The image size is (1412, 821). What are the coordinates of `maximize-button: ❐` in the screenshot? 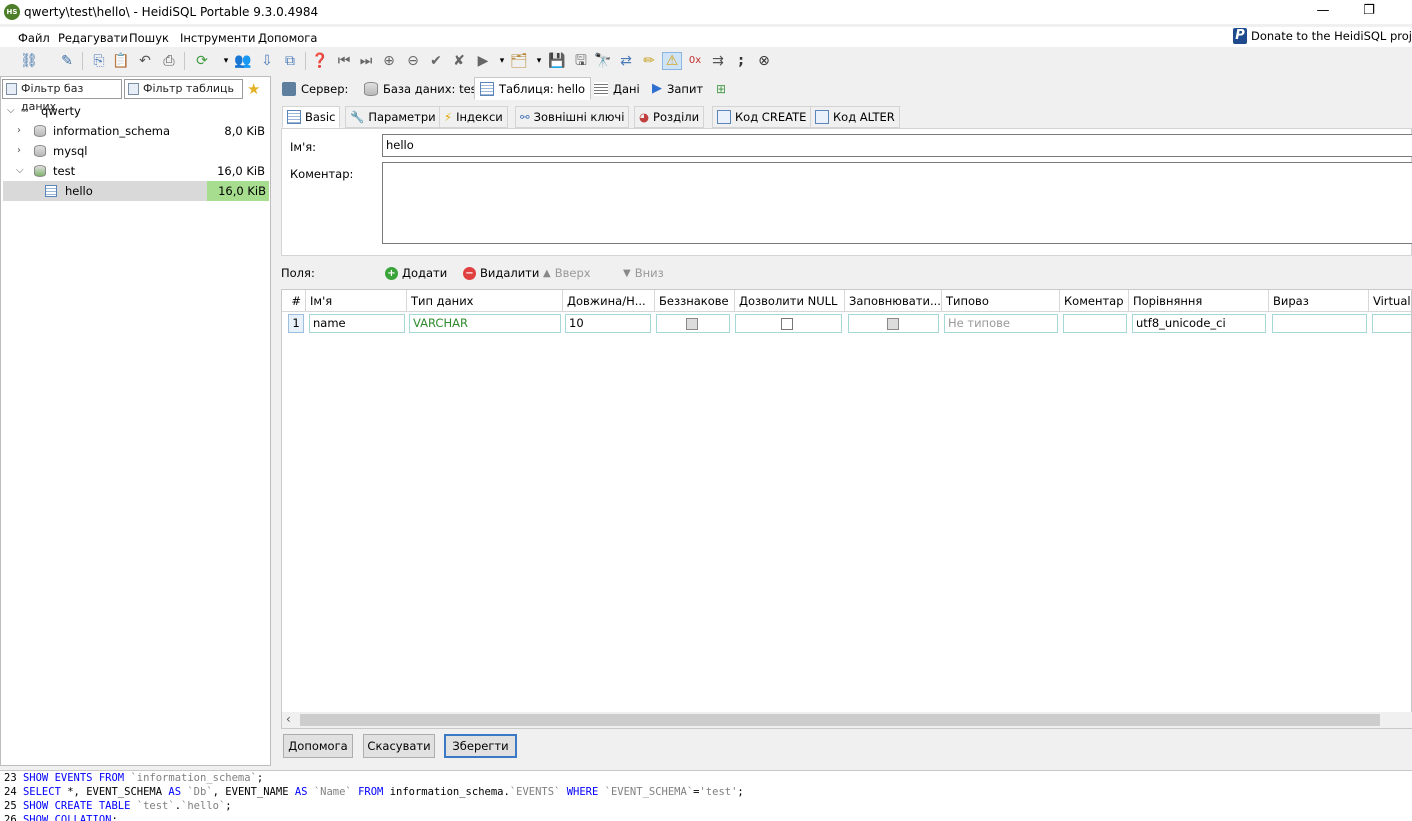 It's located at (1369, 12).